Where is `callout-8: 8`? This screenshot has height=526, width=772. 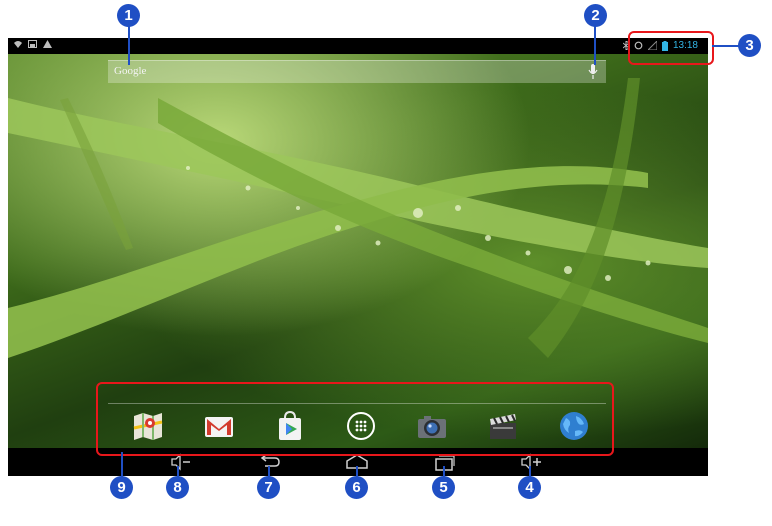 callout-8: 8 is located at coordinates (177, 487).